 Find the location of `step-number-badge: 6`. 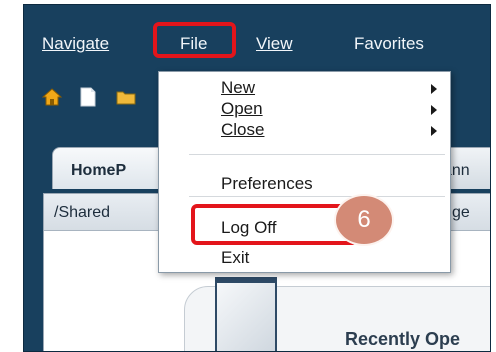

step-number-badge: 6 is located at coordinates (364, 220).